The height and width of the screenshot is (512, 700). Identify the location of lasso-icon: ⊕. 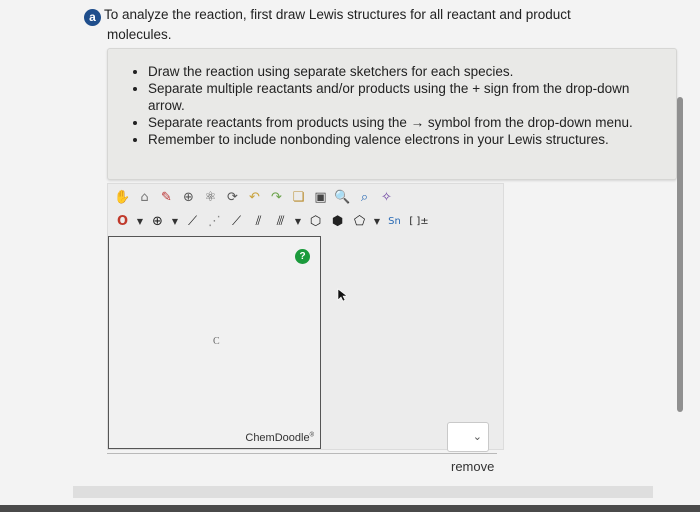
(188, 198).